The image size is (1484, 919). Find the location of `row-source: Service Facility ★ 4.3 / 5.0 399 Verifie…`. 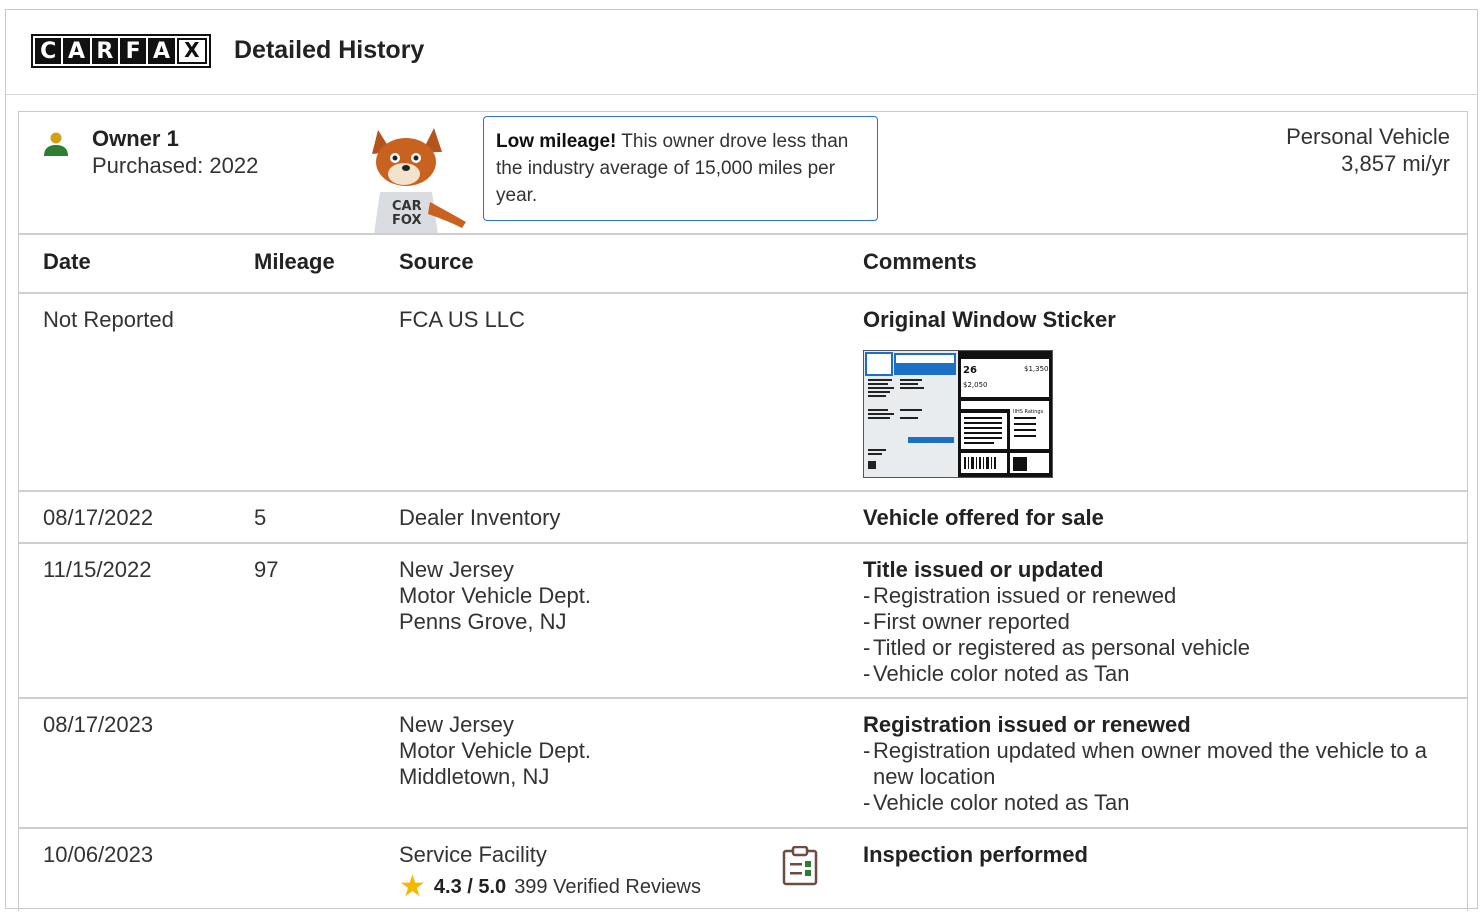

row-source: Service Facility ★ 4.3 / 5.0 399 Verifie… is located at coordinates (550, 872).